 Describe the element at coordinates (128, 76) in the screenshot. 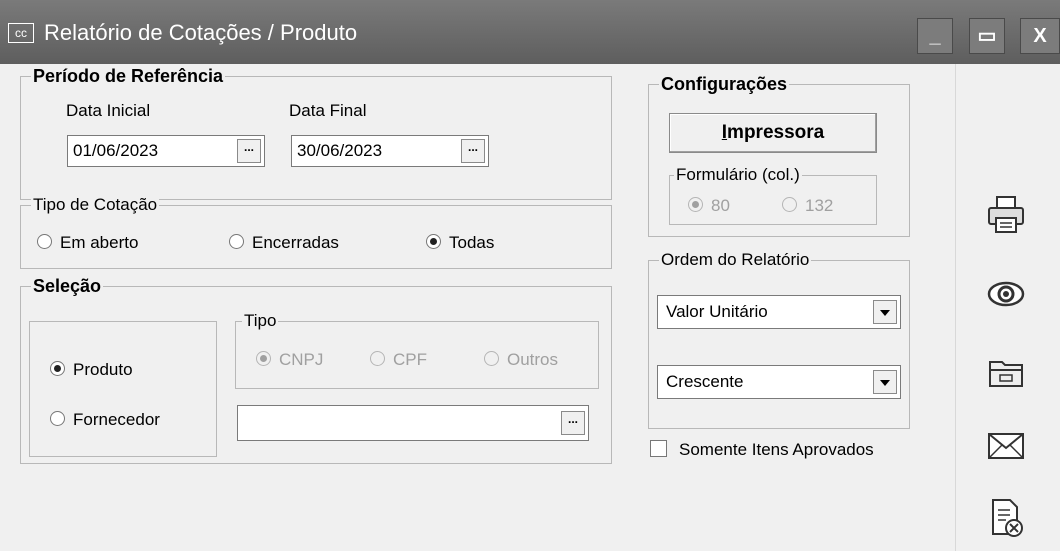

I see `periodo-legend: Período de Referência` at that location.